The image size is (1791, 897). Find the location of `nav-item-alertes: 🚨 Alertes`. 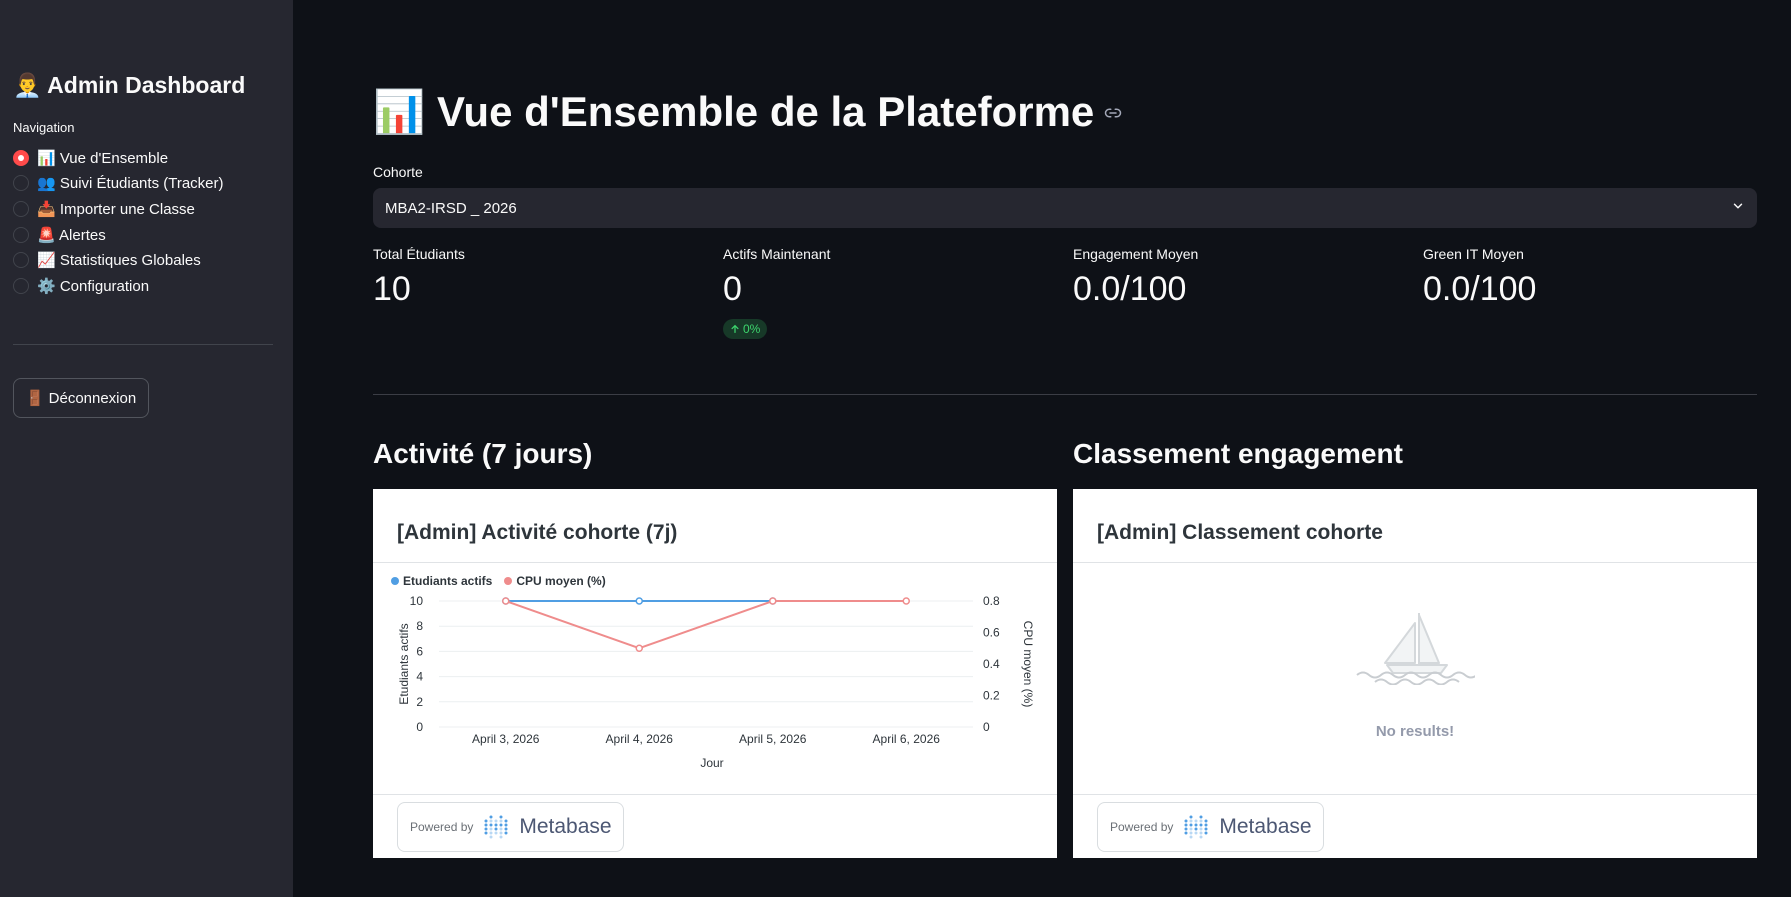

nav-item-alertes: 🚨 Alertes is located at coordinates (118, 235).